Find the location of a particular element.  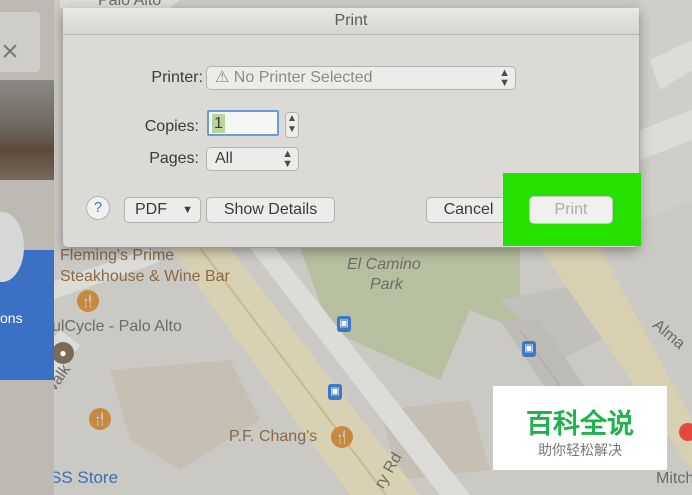

close-icon: × is located at coordinates (10, 52).